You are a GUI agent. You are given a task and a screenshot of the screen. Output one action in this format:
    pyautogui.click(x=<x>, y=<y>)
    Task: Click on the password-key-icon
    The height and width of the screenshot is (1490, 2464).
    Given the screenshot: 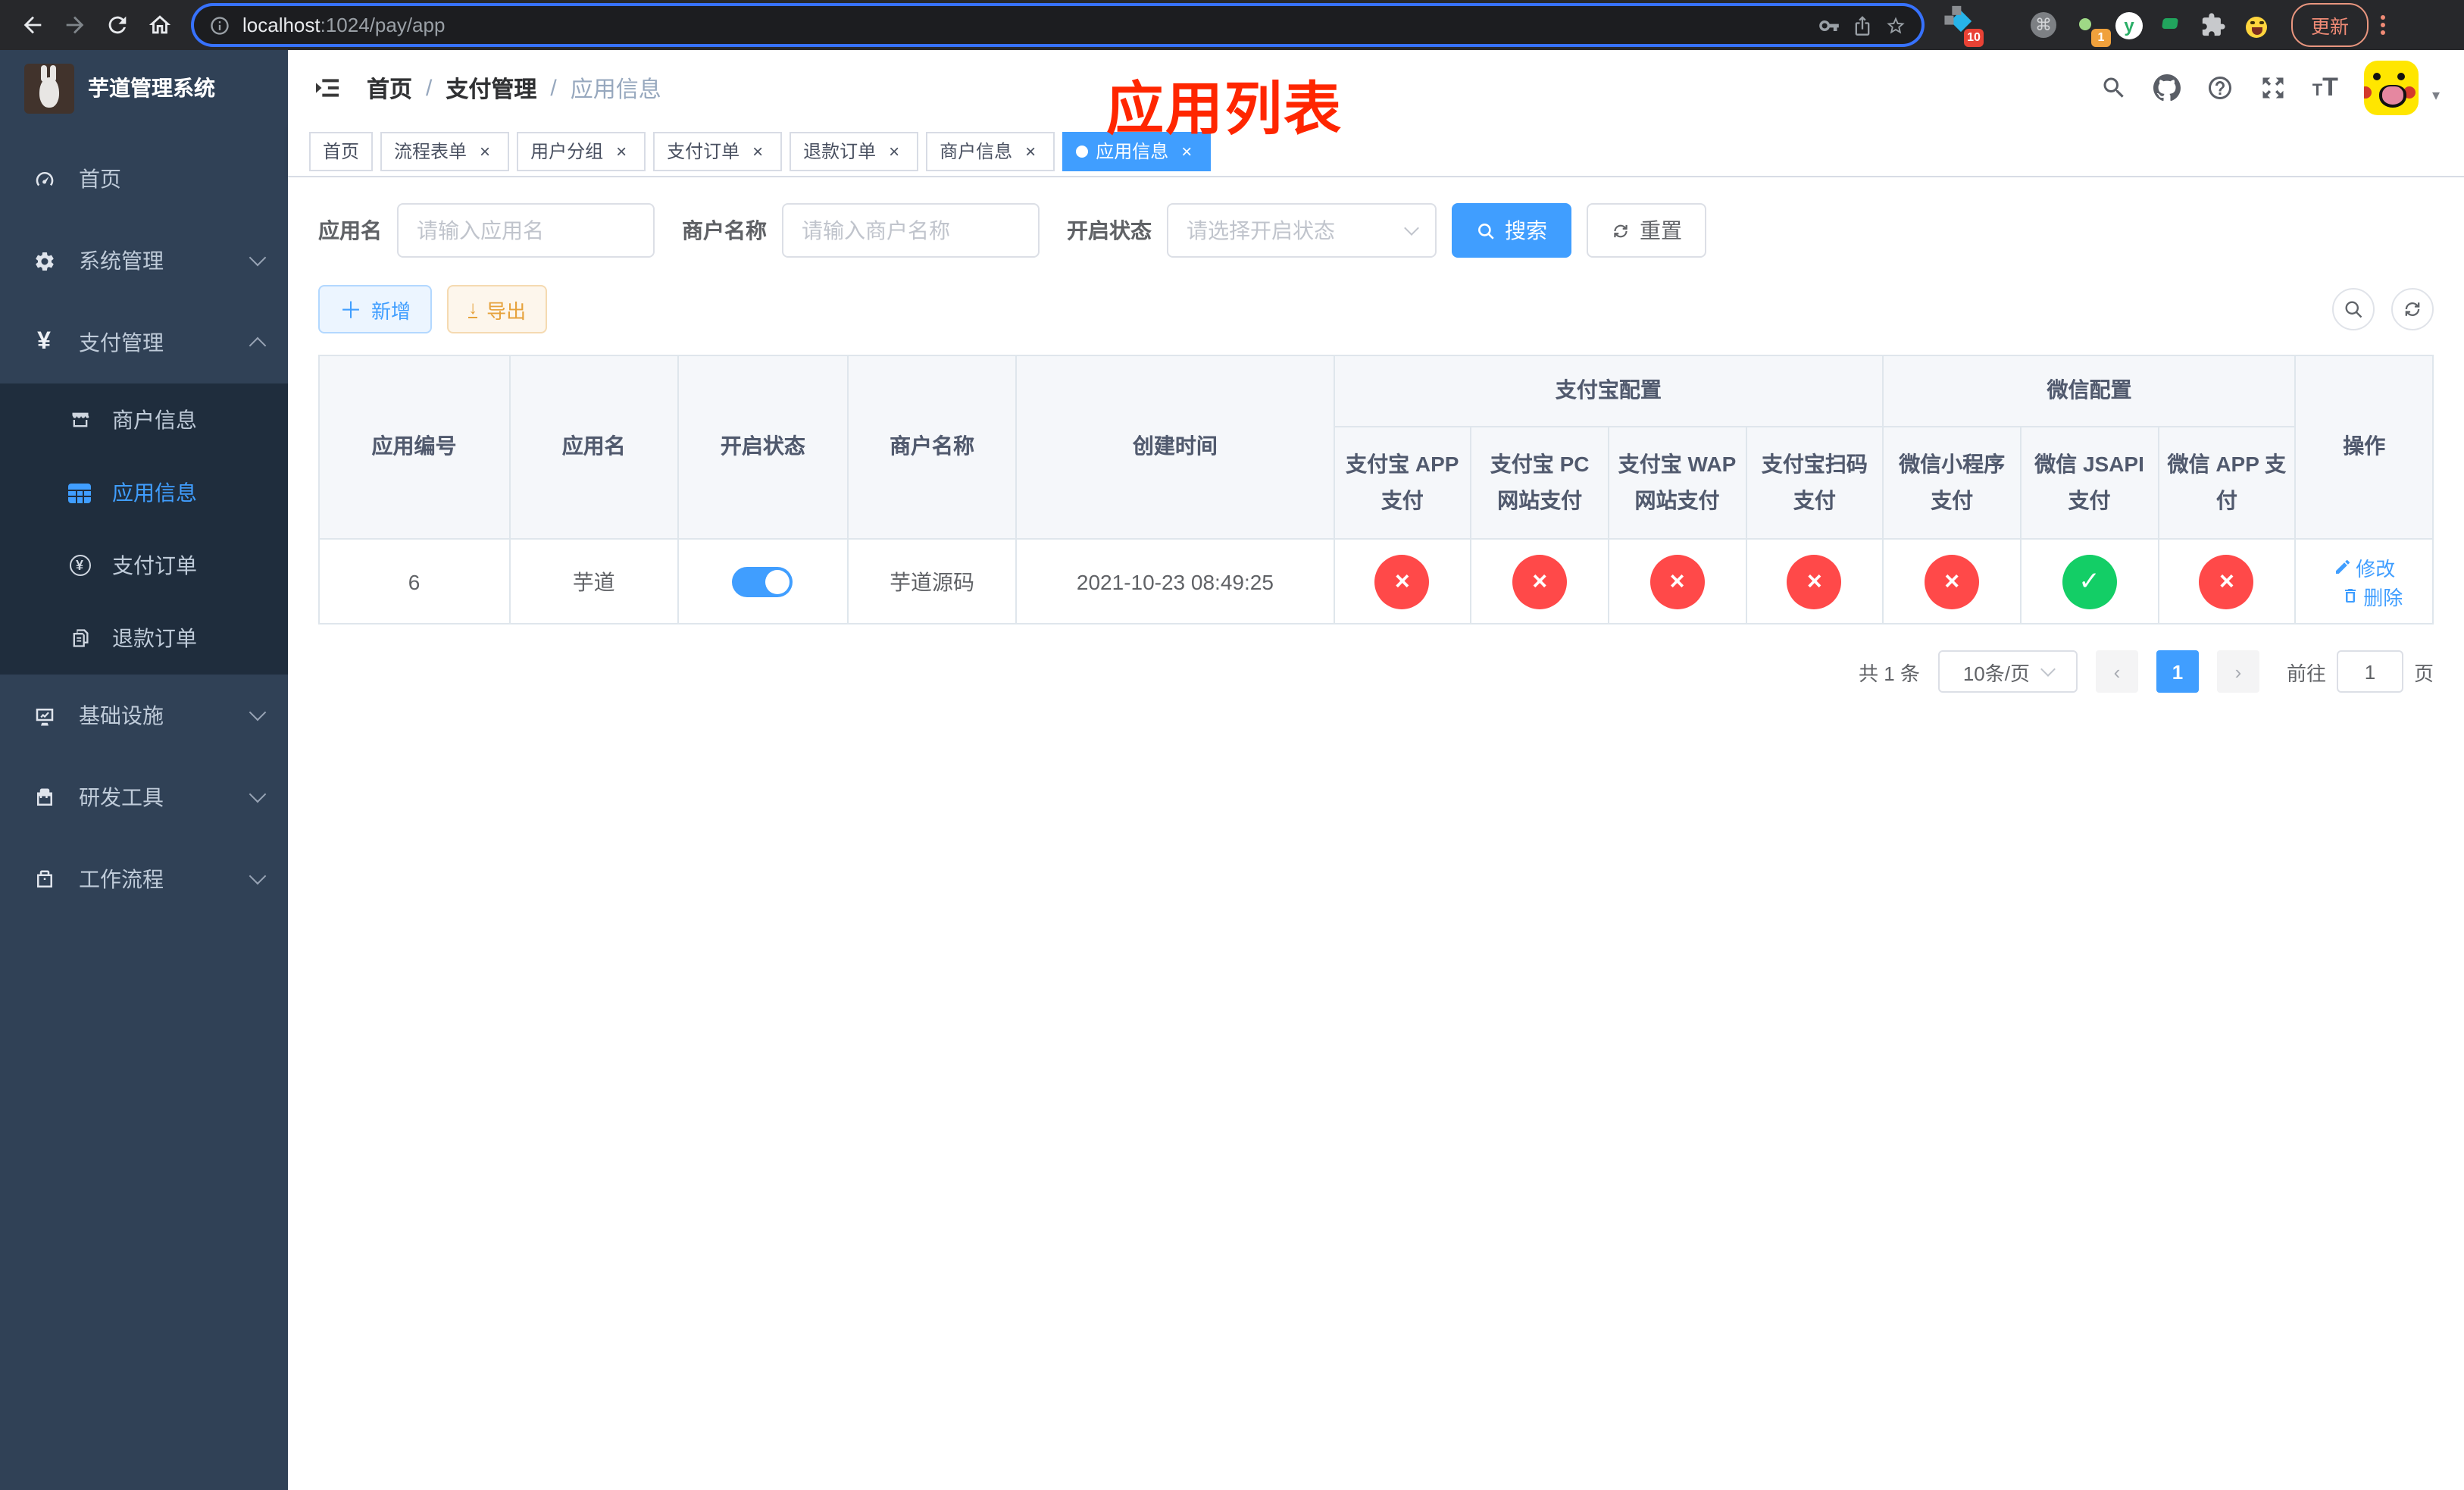 What is the action you would take?
    pyautogui.click(x=1829, y=25)
    